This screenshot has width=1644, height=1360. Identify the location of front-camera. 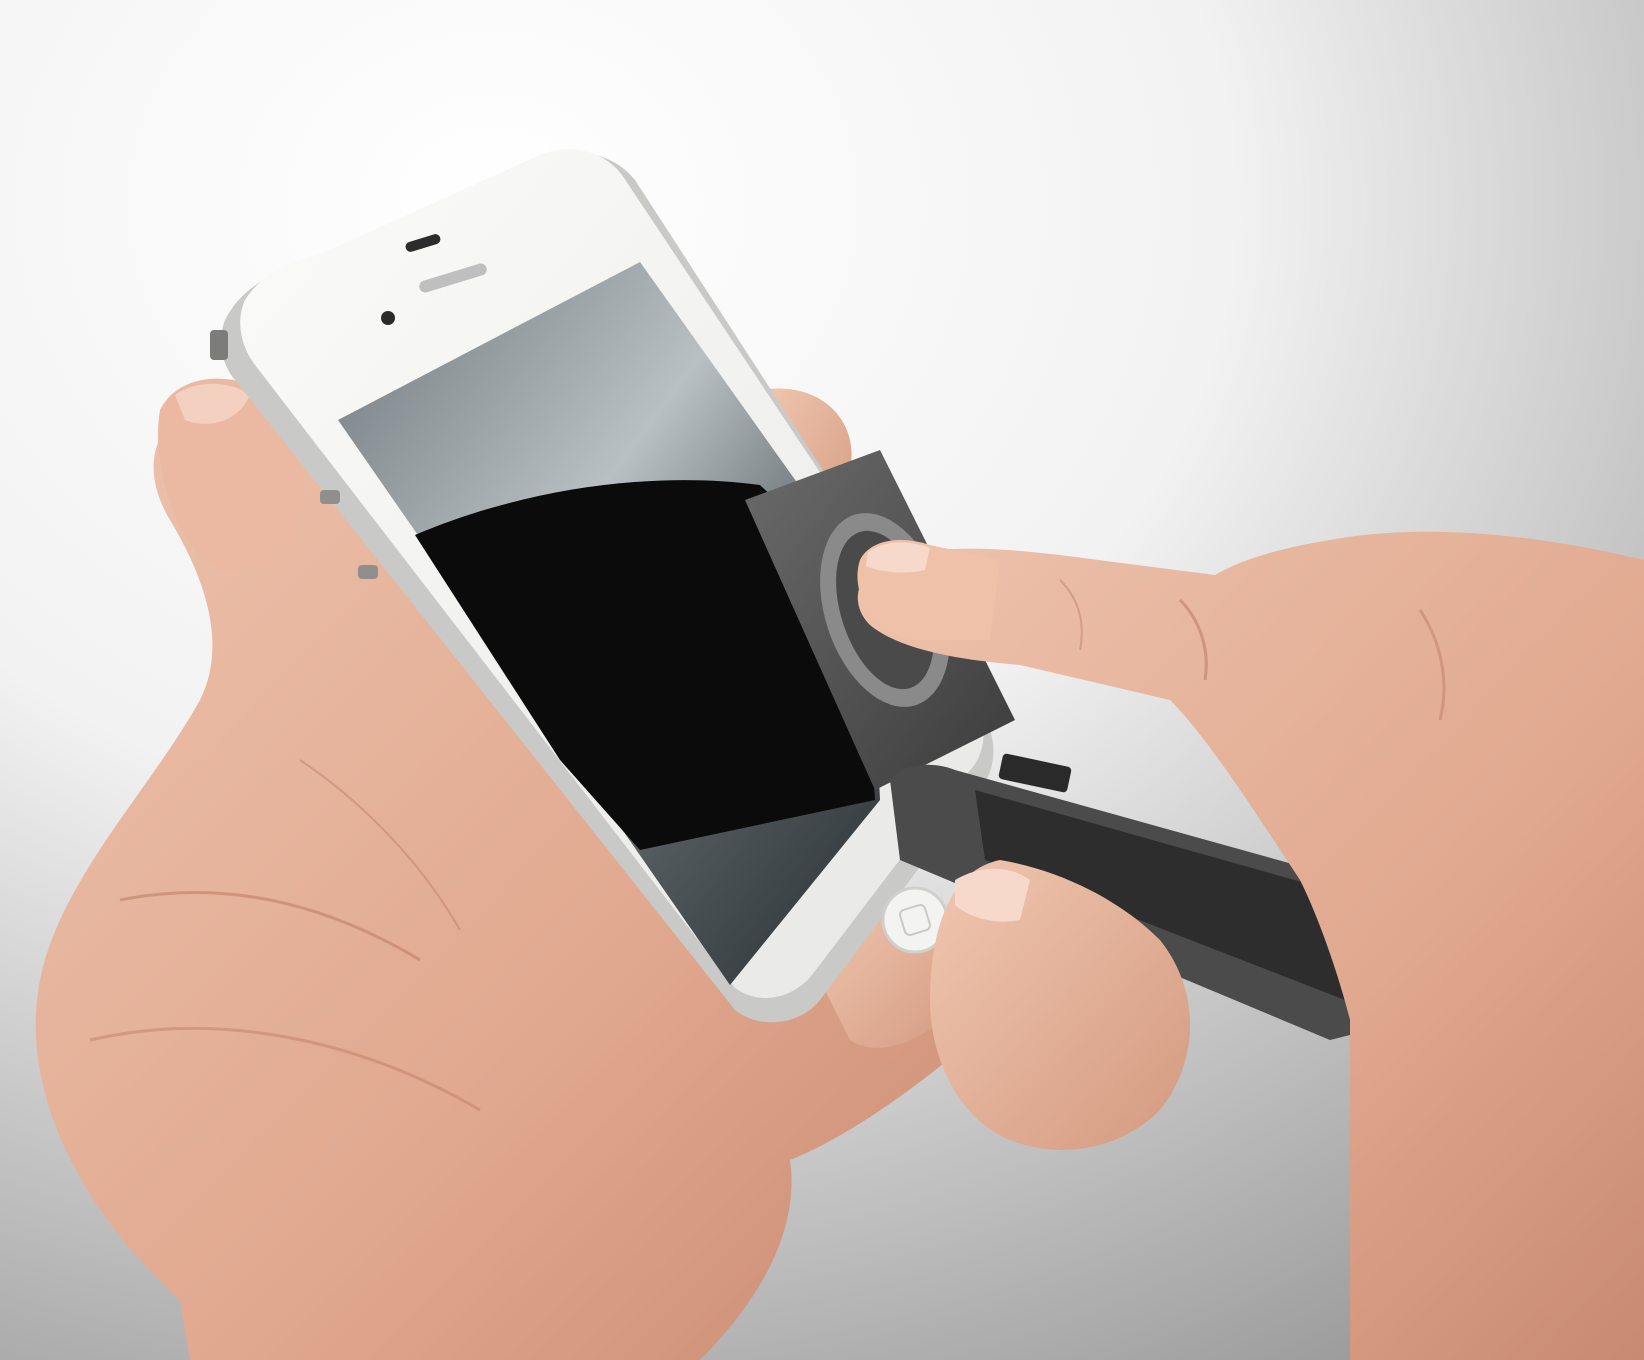
(388, 318).